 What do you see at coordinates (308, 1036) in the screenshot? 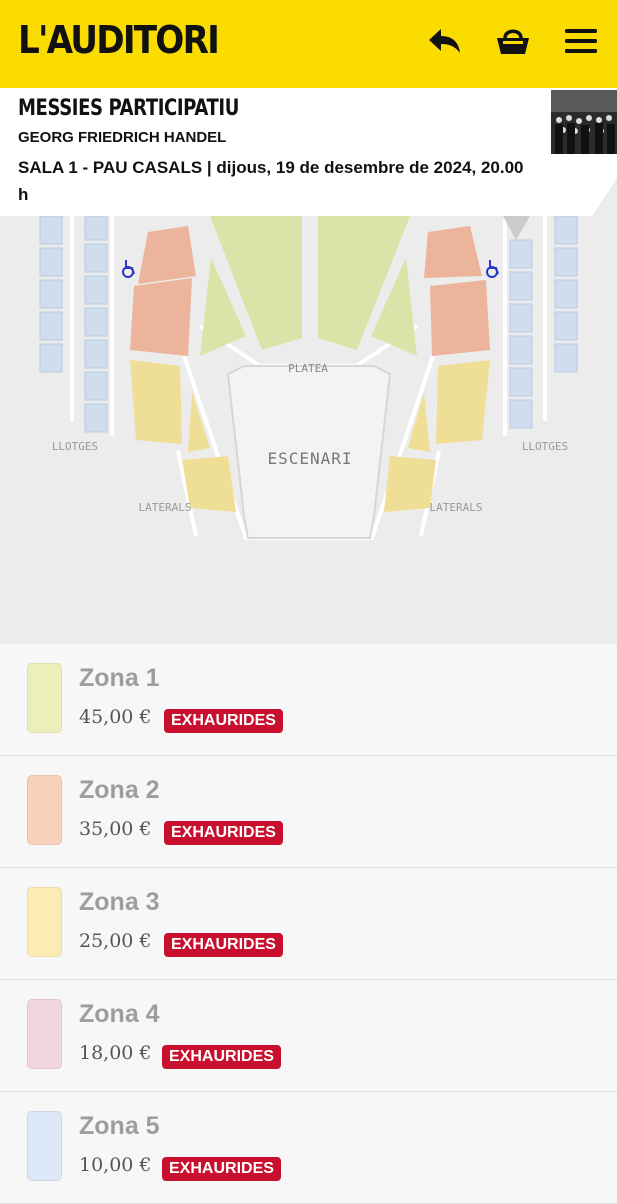
I see `zone-item: Zona 4 18,00 € EXHAURIDES` at bounding box center [308, 1036].